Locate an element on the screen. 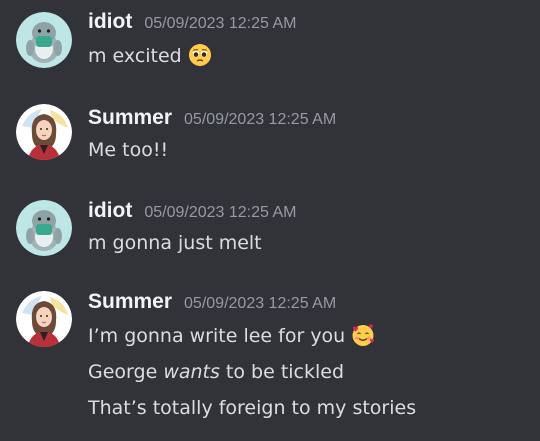 The width and height of the screenshot is (540, 441). message-text-italic: wants is located at coordinates (191, 372).